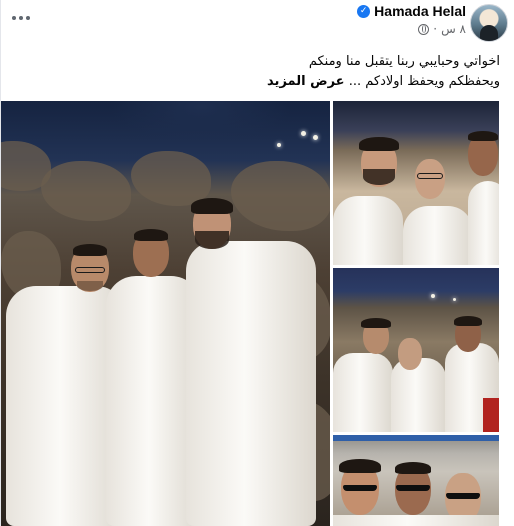 The height and width of the screenshot is (526, 514). What do you see at coordinates (453, 29) in the screenshot?
I see `post-time: ٨ س` at bounding box center [453, 29].